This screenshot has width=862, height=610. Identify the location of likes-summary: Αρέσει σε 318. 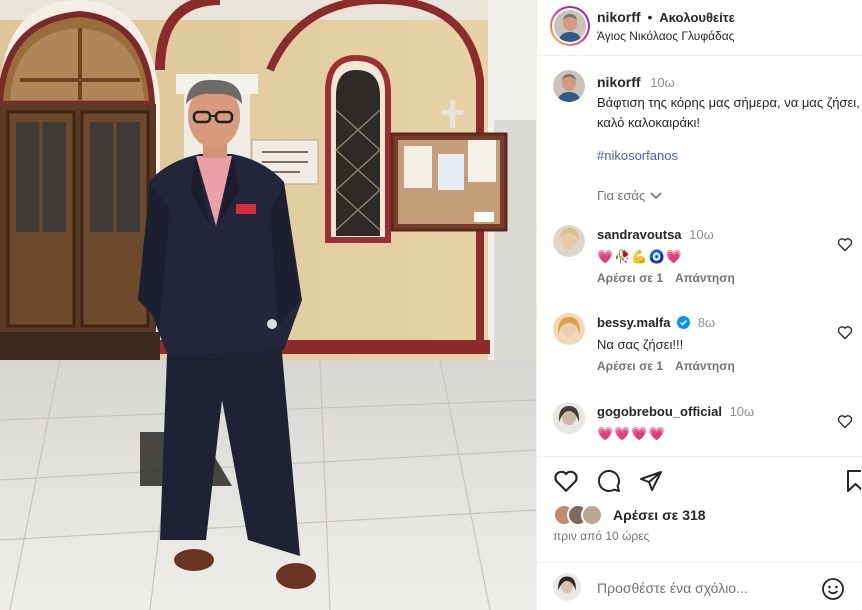
(629, 515).